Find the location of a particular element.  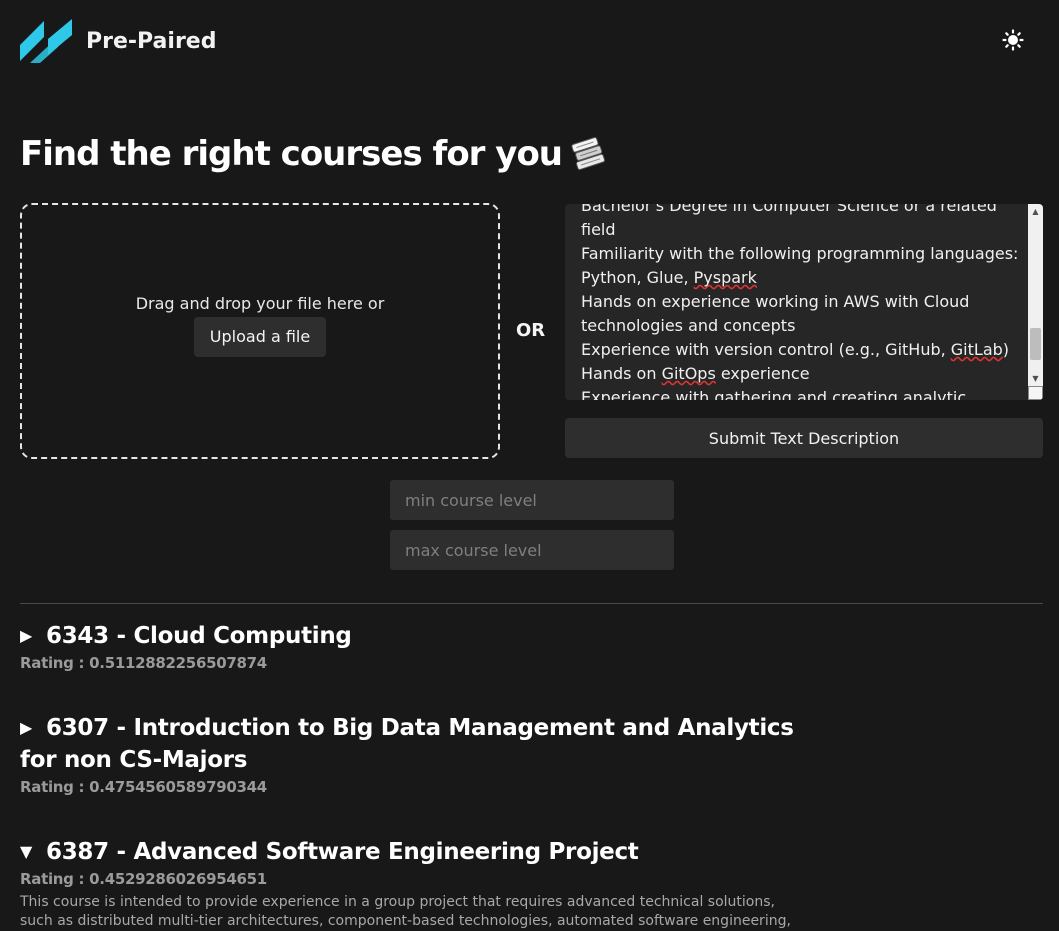

max-course-level-input is located at coordinates (532, 550).